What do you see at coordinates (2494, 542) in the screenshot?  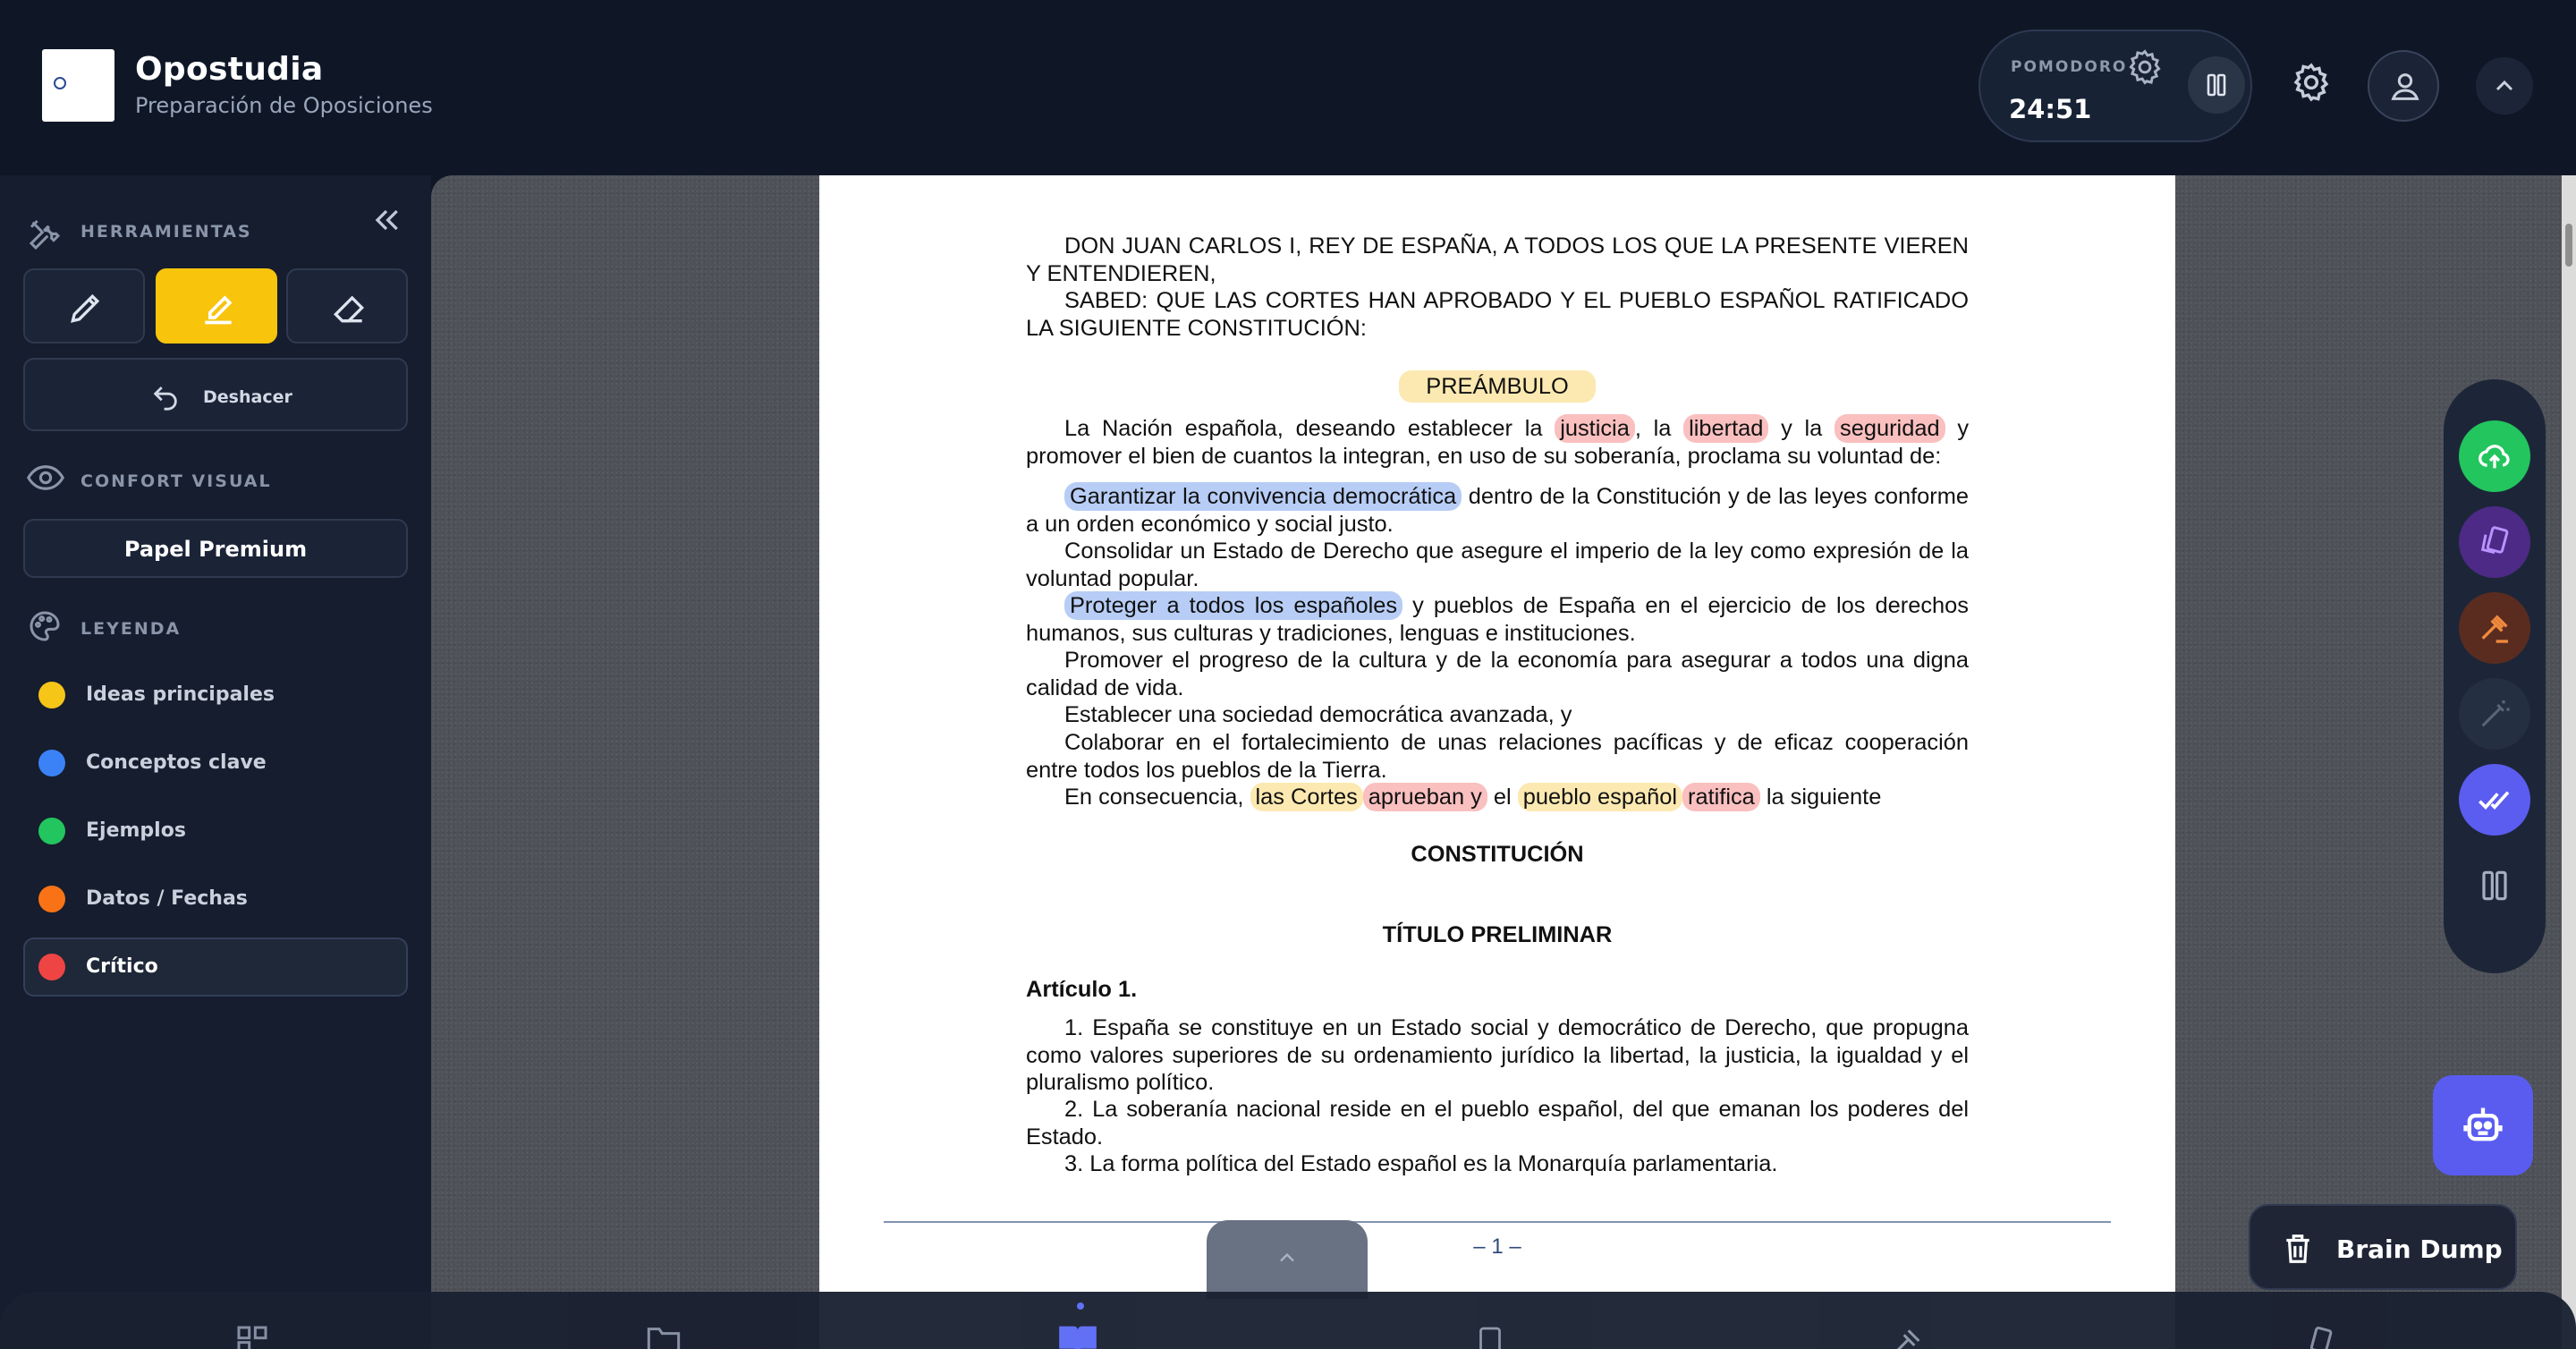 I see `flashcards-button` at bounding box center [2494, 542].